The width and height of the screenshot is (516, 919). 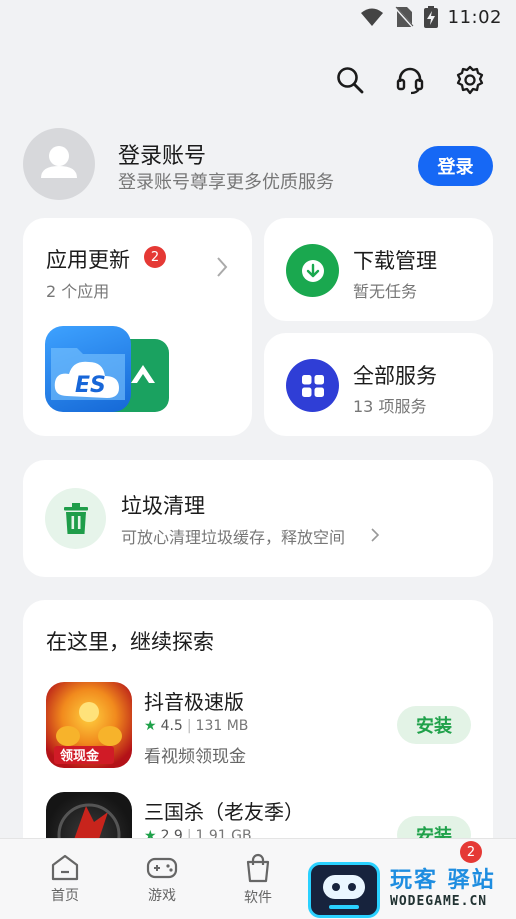 I want to click on all-services-subtitle: 13 项服务, so click(x=390, y=406).